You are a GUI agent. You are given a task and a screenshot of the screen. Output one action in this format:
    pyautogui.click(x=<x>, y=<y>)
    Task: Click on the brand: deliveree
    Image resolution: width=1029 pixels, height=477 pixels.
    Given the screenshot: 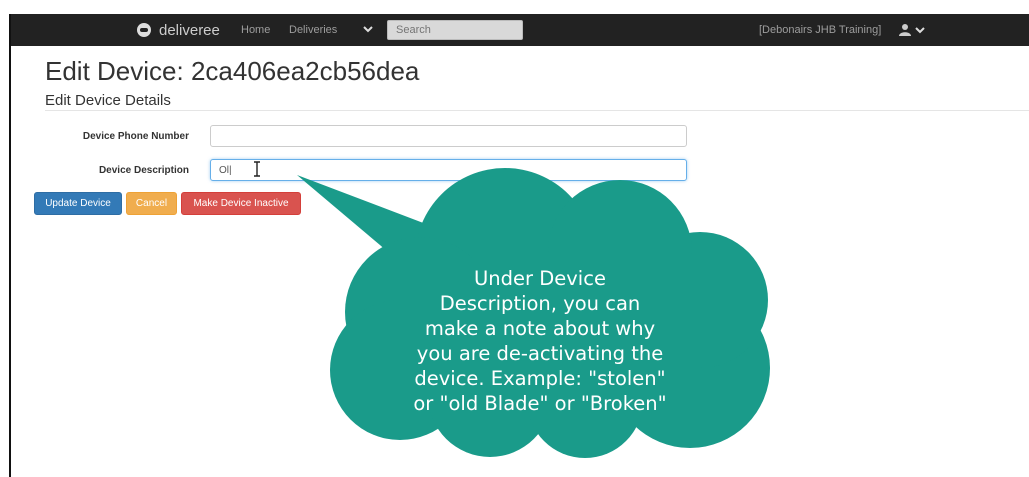 What is the action you would take?
    pyautogui.click(x=178, y=30)
    